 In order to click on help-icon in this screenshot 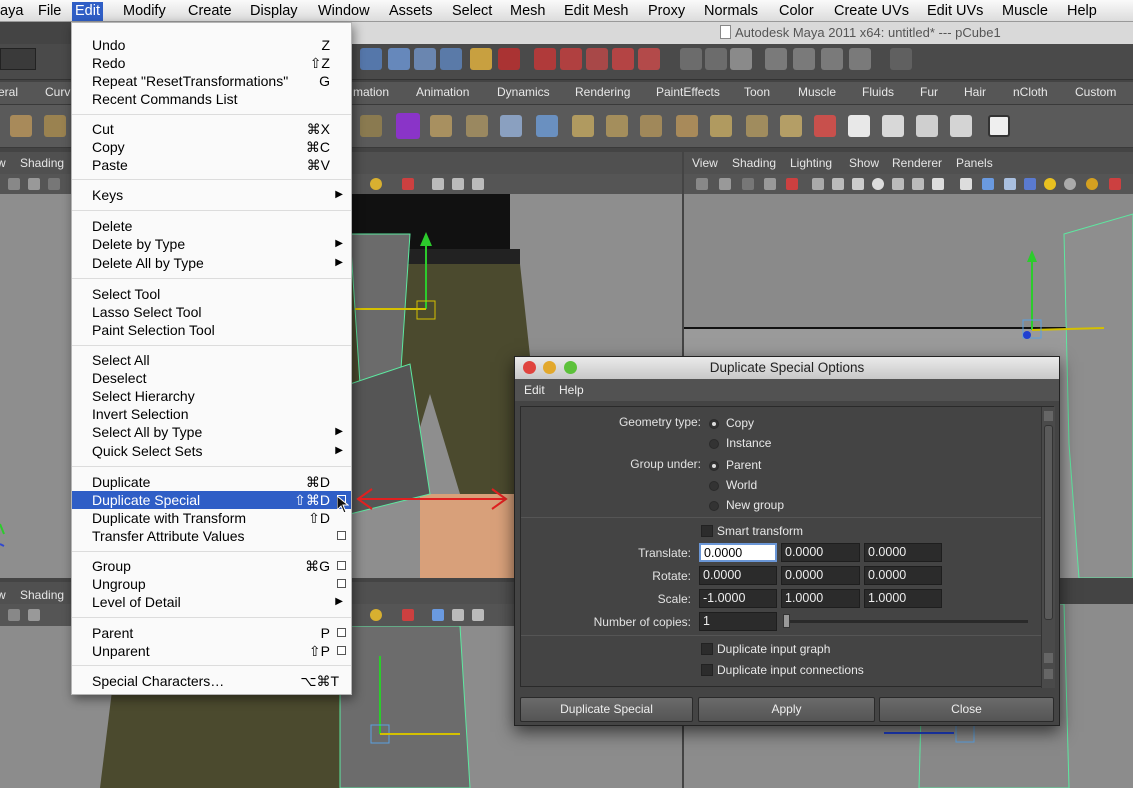, I will do `click(451, 59)`.